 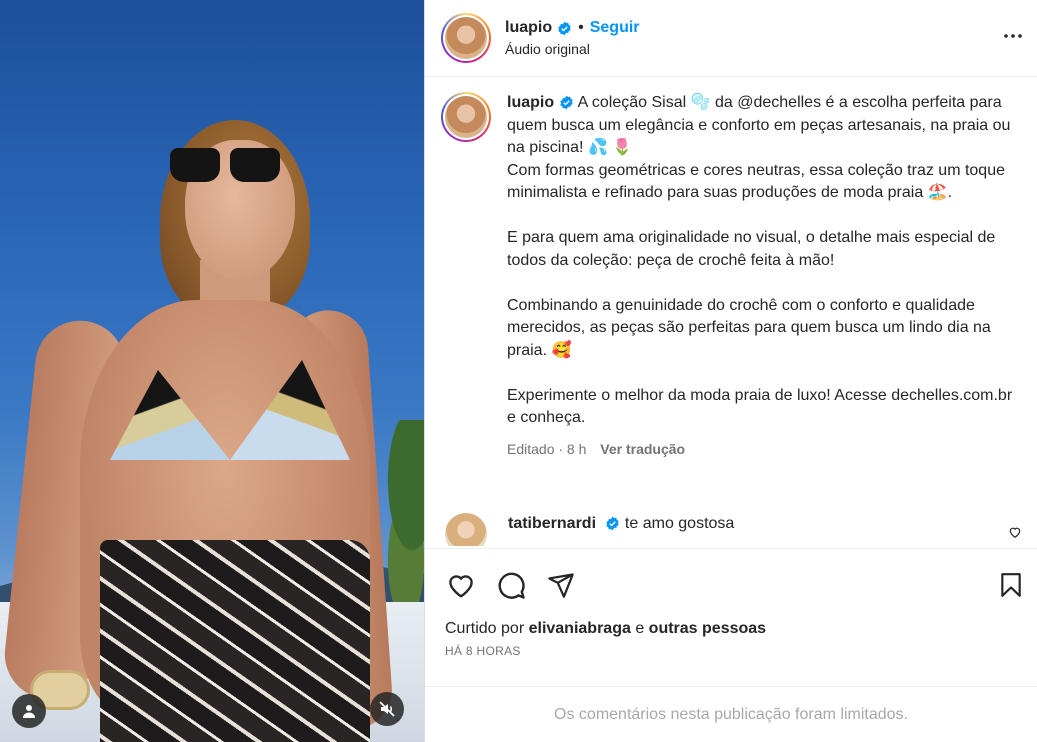 I want to click on comment-text: te amo gostosa, so click(x=679, y=523).